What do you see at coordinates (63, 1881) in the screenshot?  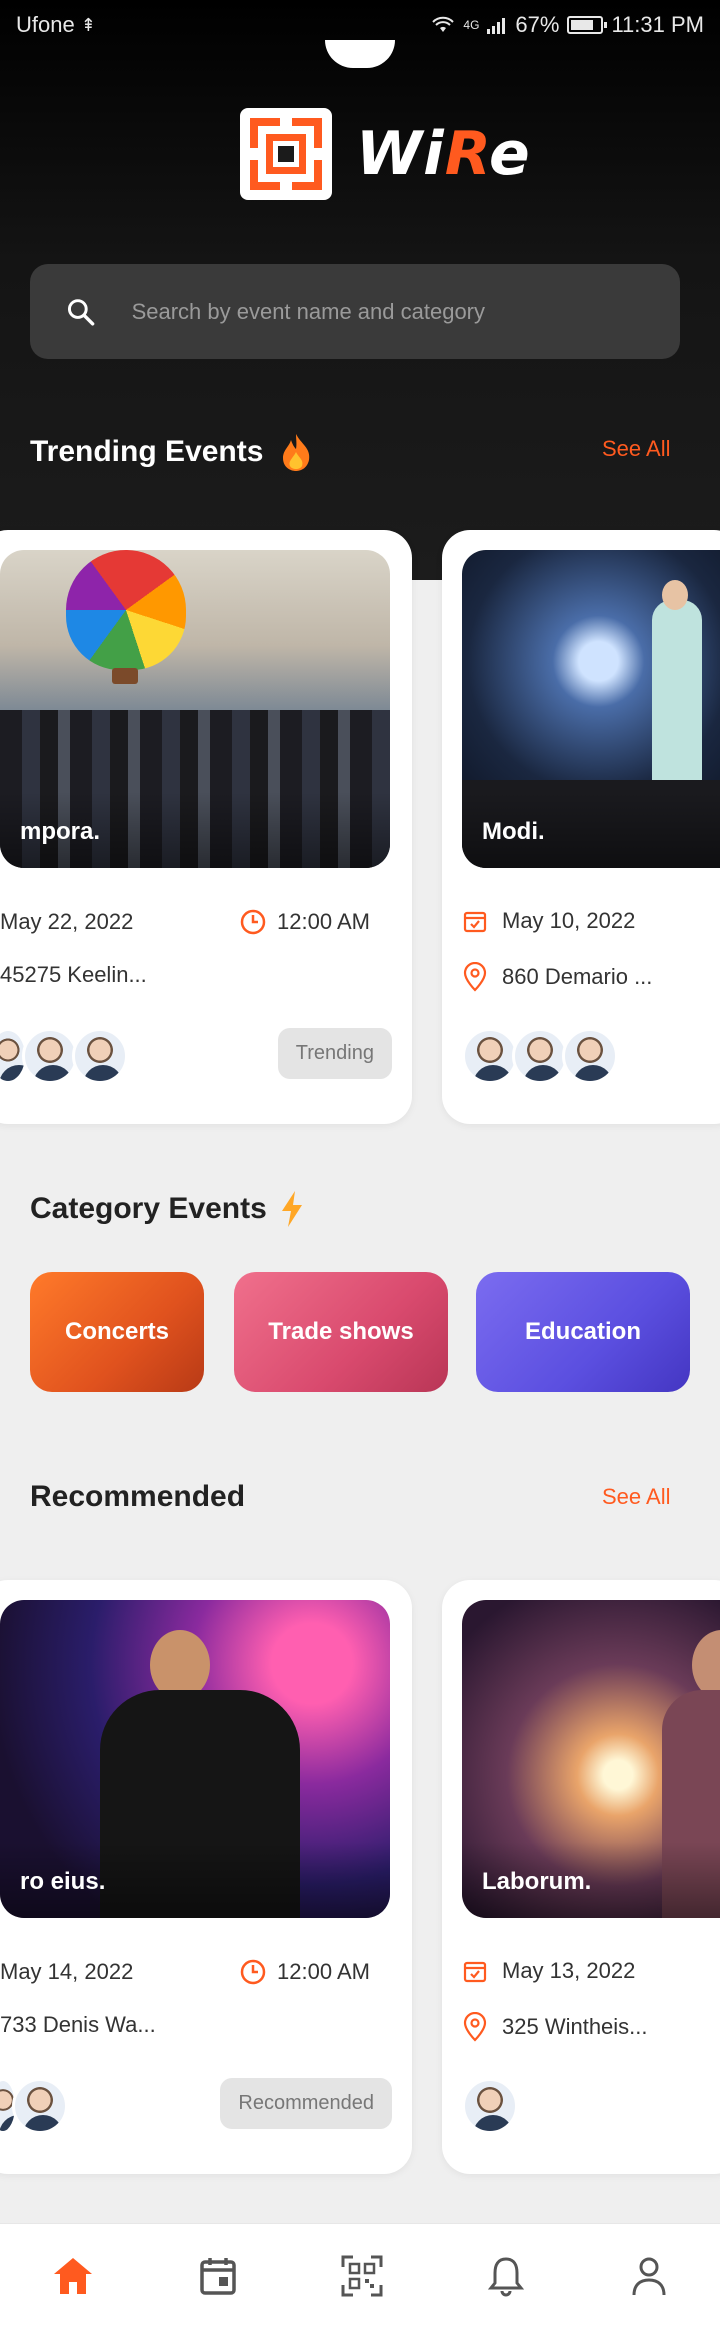 I see `event-name: ro eius.` at bounding box center [63, 1881].